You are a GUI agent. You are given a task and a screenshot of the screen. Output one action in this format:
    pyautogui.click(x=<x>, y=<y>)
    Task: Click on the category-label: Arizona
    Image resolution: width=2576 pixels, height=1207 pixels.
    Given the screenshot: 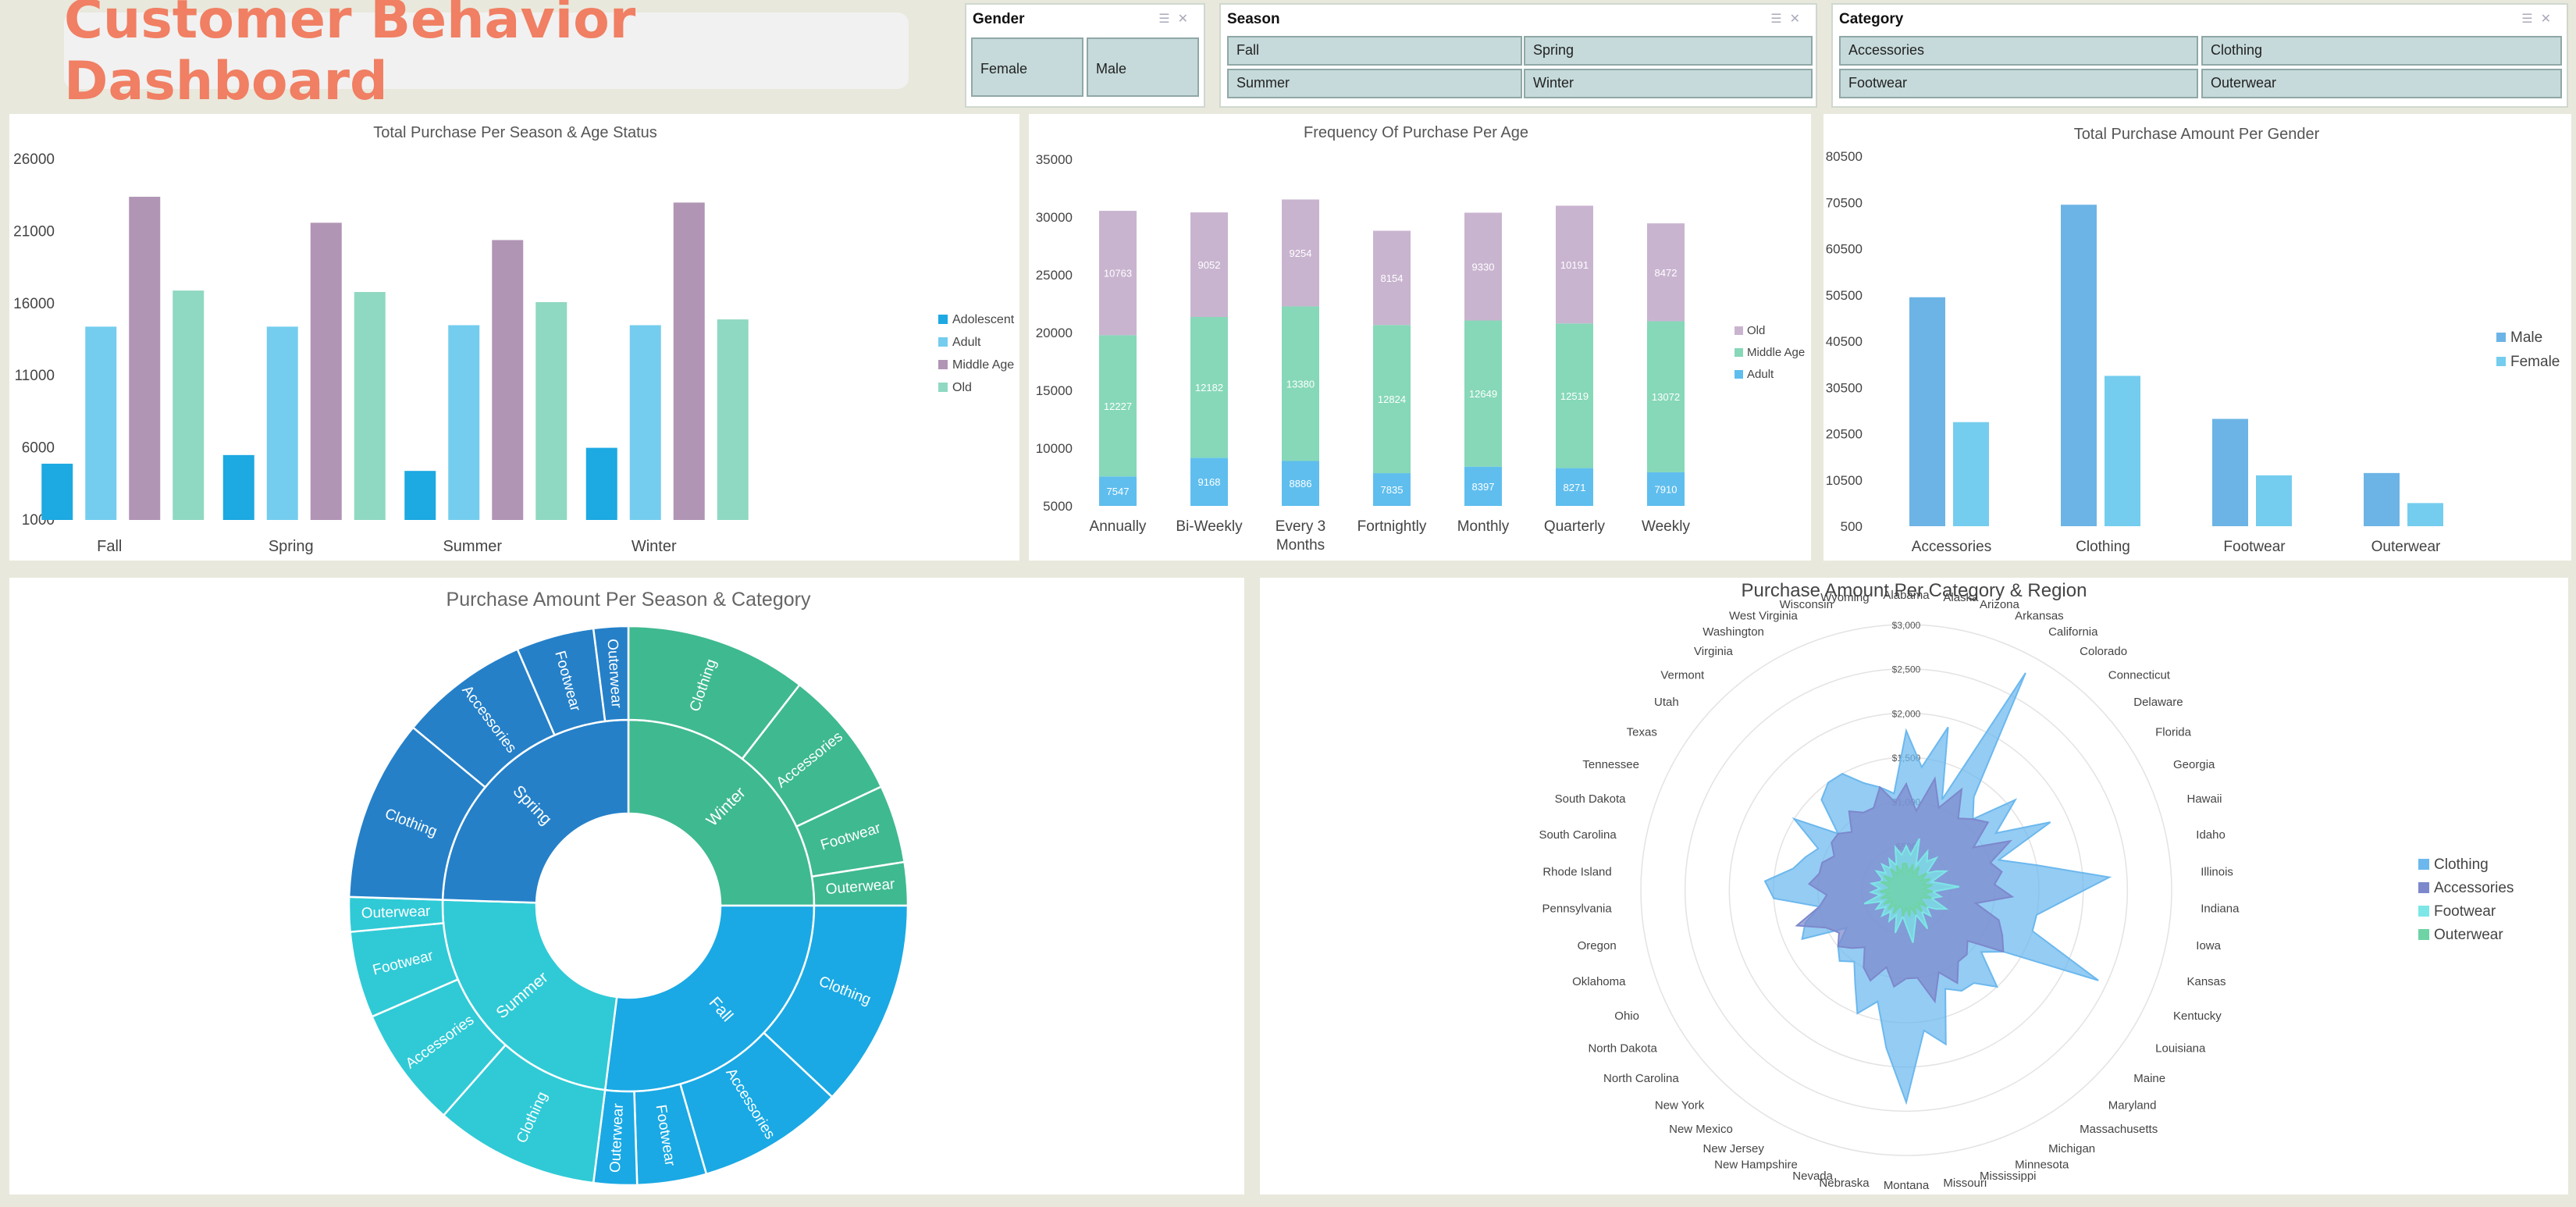 What is the action you would take?
    pyautogui.click(x=2000, y=604)
    